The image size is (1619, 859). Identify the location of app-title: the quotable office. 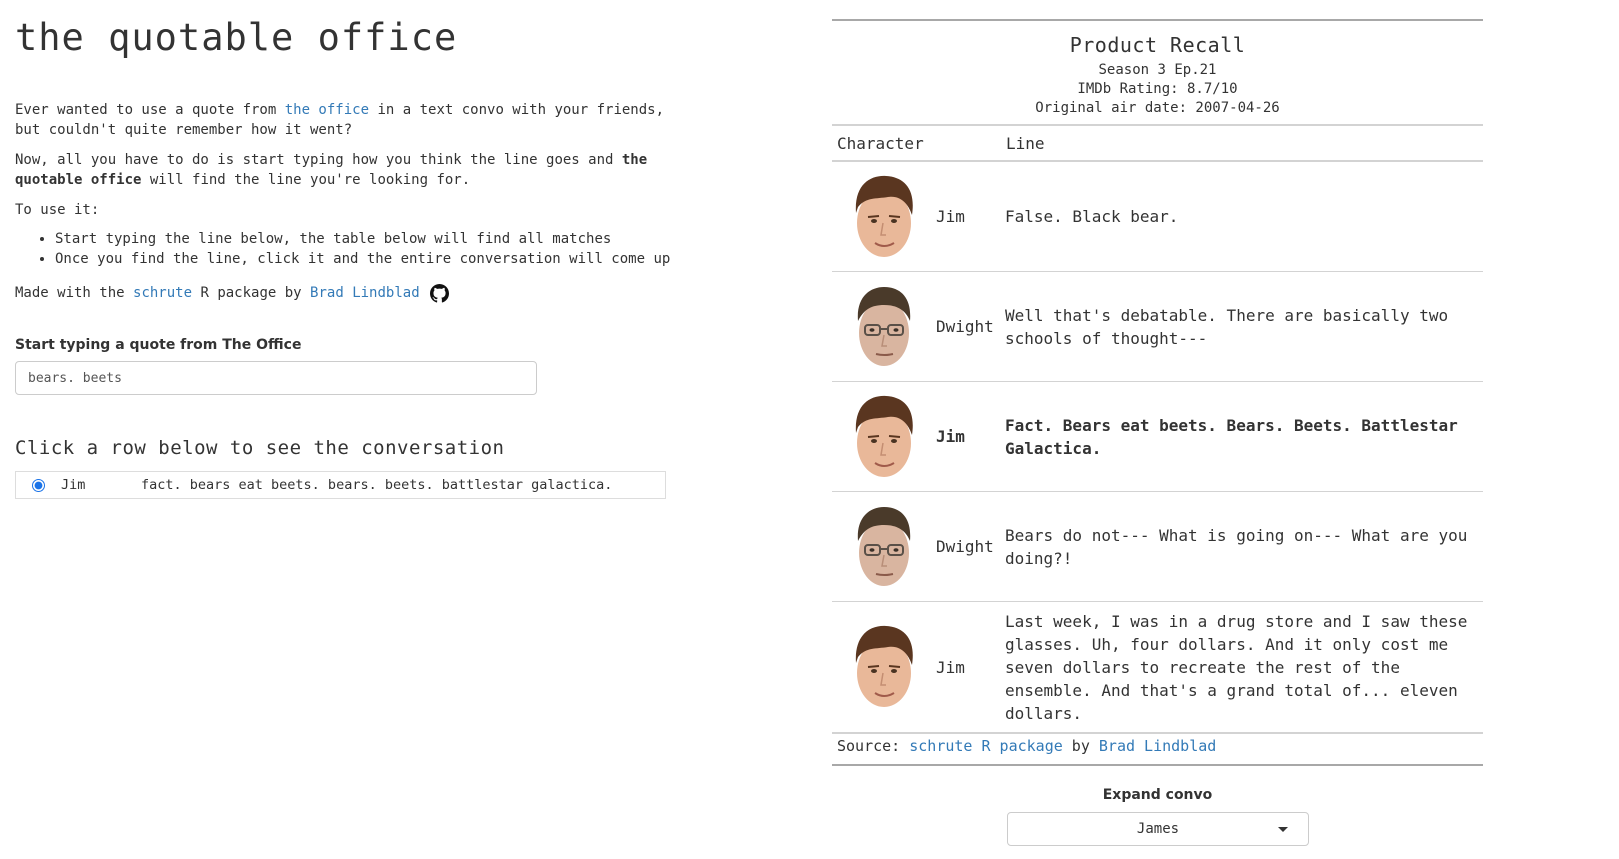
(236, 37).